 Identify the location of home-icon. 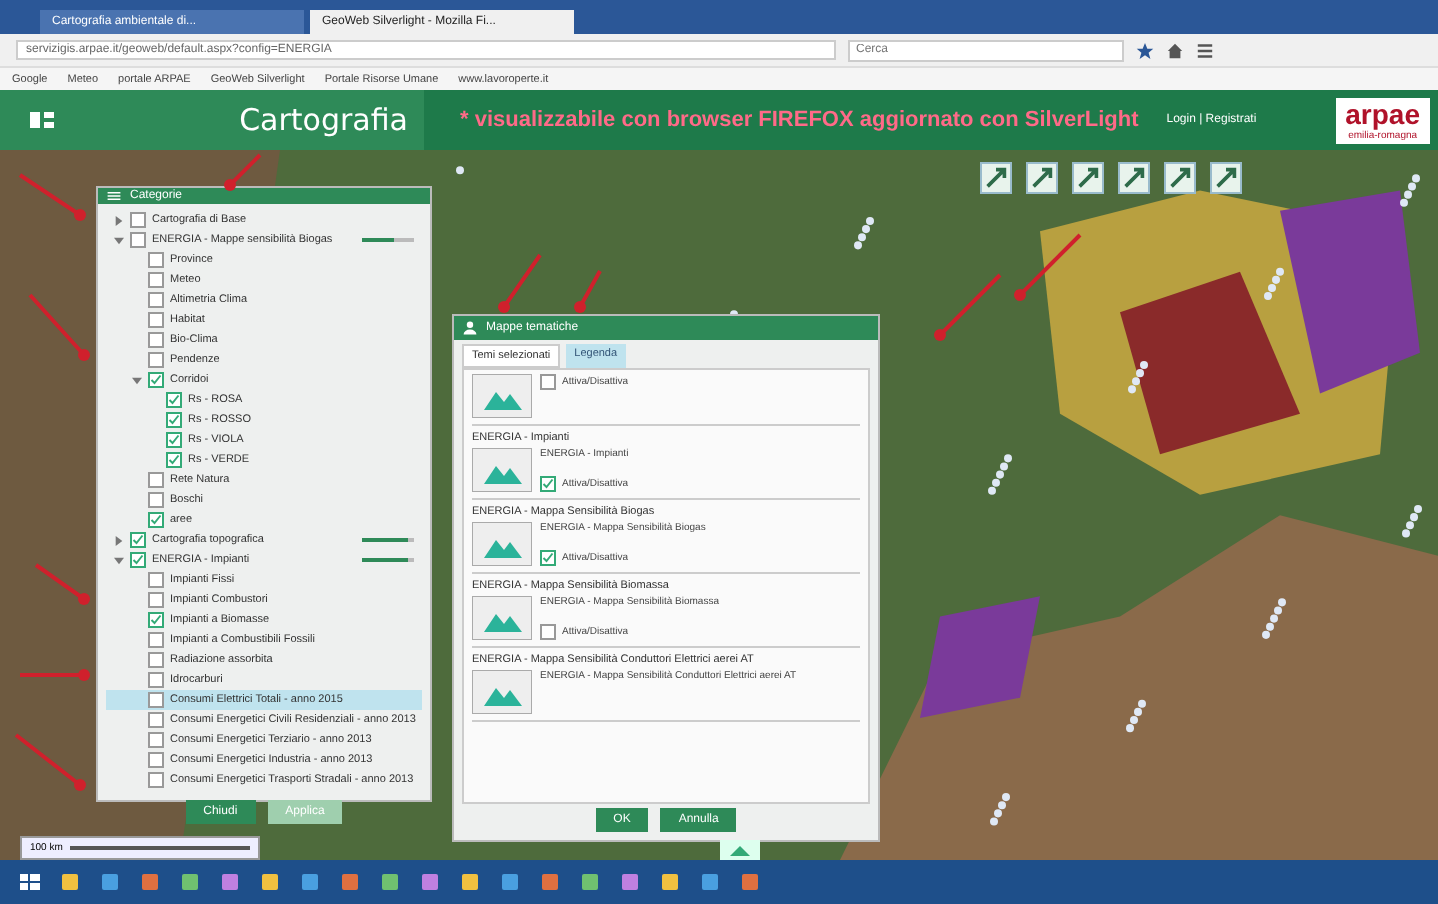
(1175, 50).